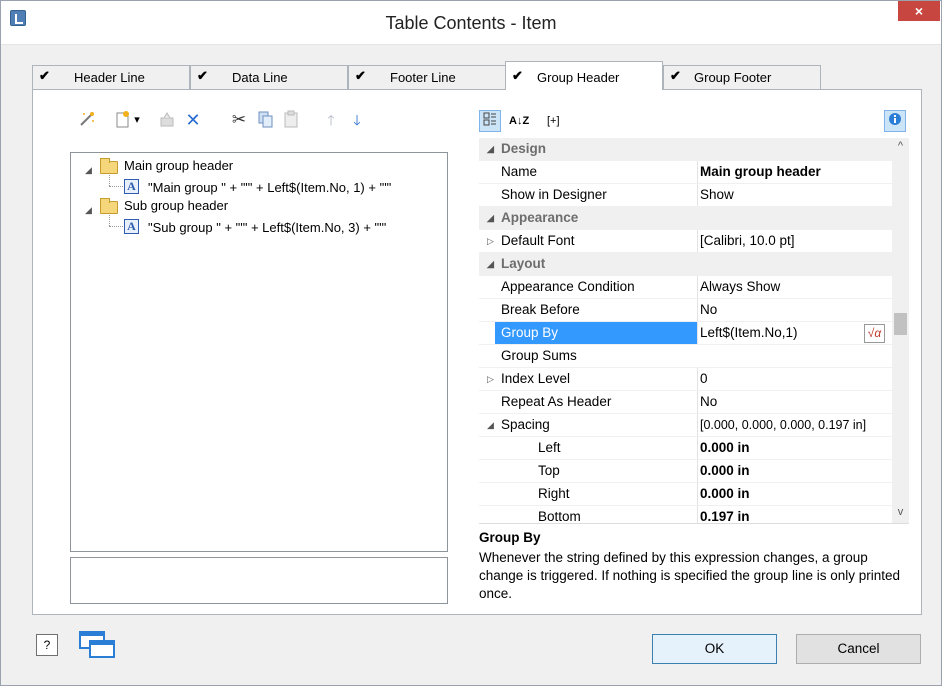 The image size is (942, 686). I want to click on property-label: Right, so click(554, 493).